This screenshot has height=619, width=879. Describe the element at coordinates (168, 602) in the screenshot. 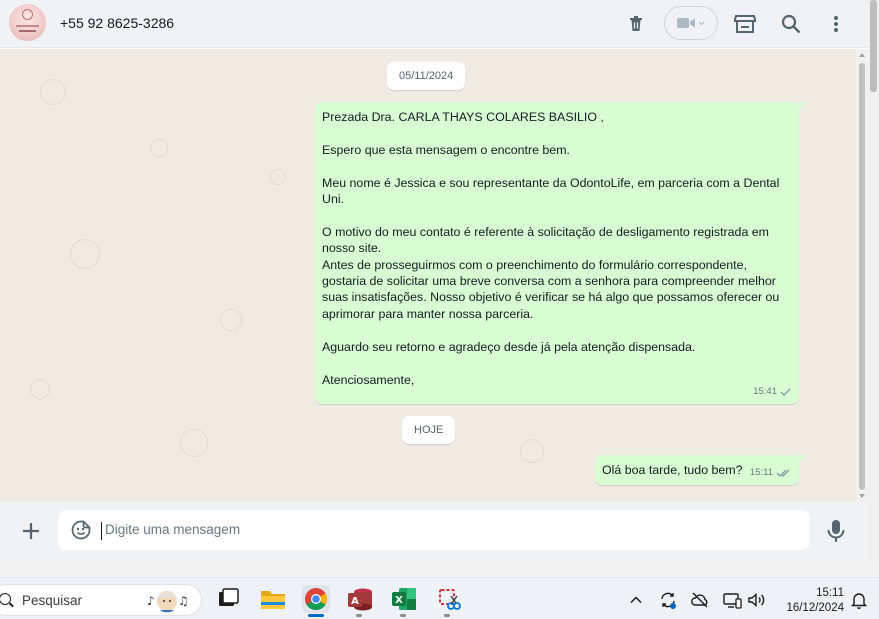

I see `search-highlight-art-icon: ♪ ♫` at that location.